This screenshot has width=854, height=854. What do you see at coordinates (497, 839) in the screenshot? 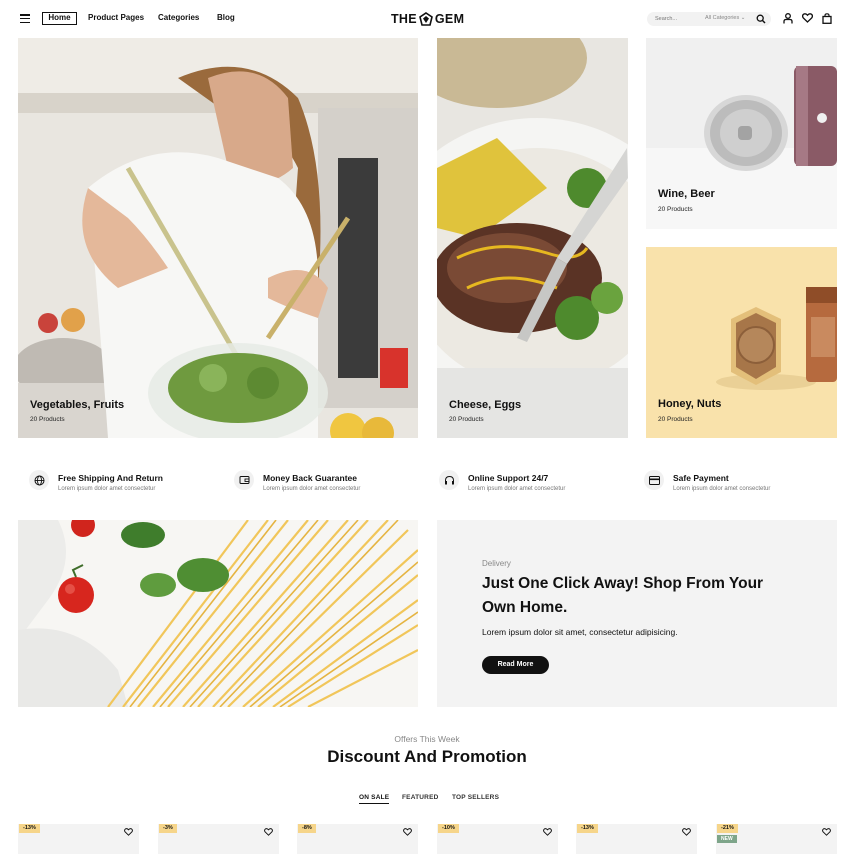
I see `product-card: -10%` at bounding box center [497, 839].